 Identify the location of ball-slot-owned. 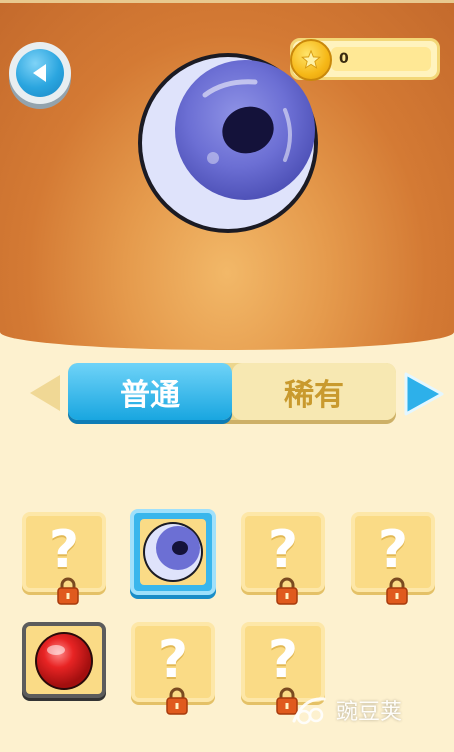
(64, 660).